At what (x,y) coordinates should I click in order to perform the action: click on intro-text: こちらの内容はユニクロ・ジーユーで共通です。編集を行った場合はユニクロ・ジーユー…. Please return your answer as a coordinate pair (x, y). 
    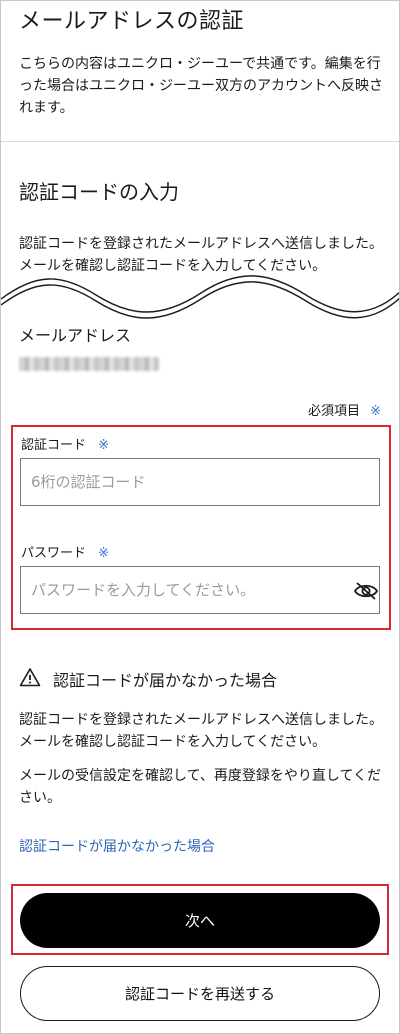
    Looking at the image, I should click on (201, 86).